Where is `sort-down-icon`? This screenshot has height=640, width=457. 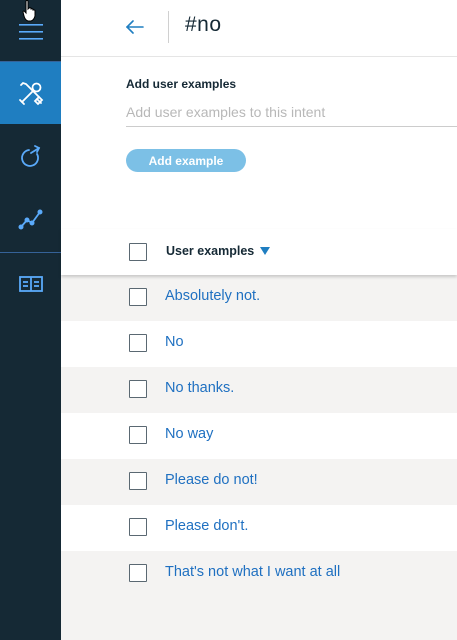 sort-down-icon is located at coordinates (265, 251).